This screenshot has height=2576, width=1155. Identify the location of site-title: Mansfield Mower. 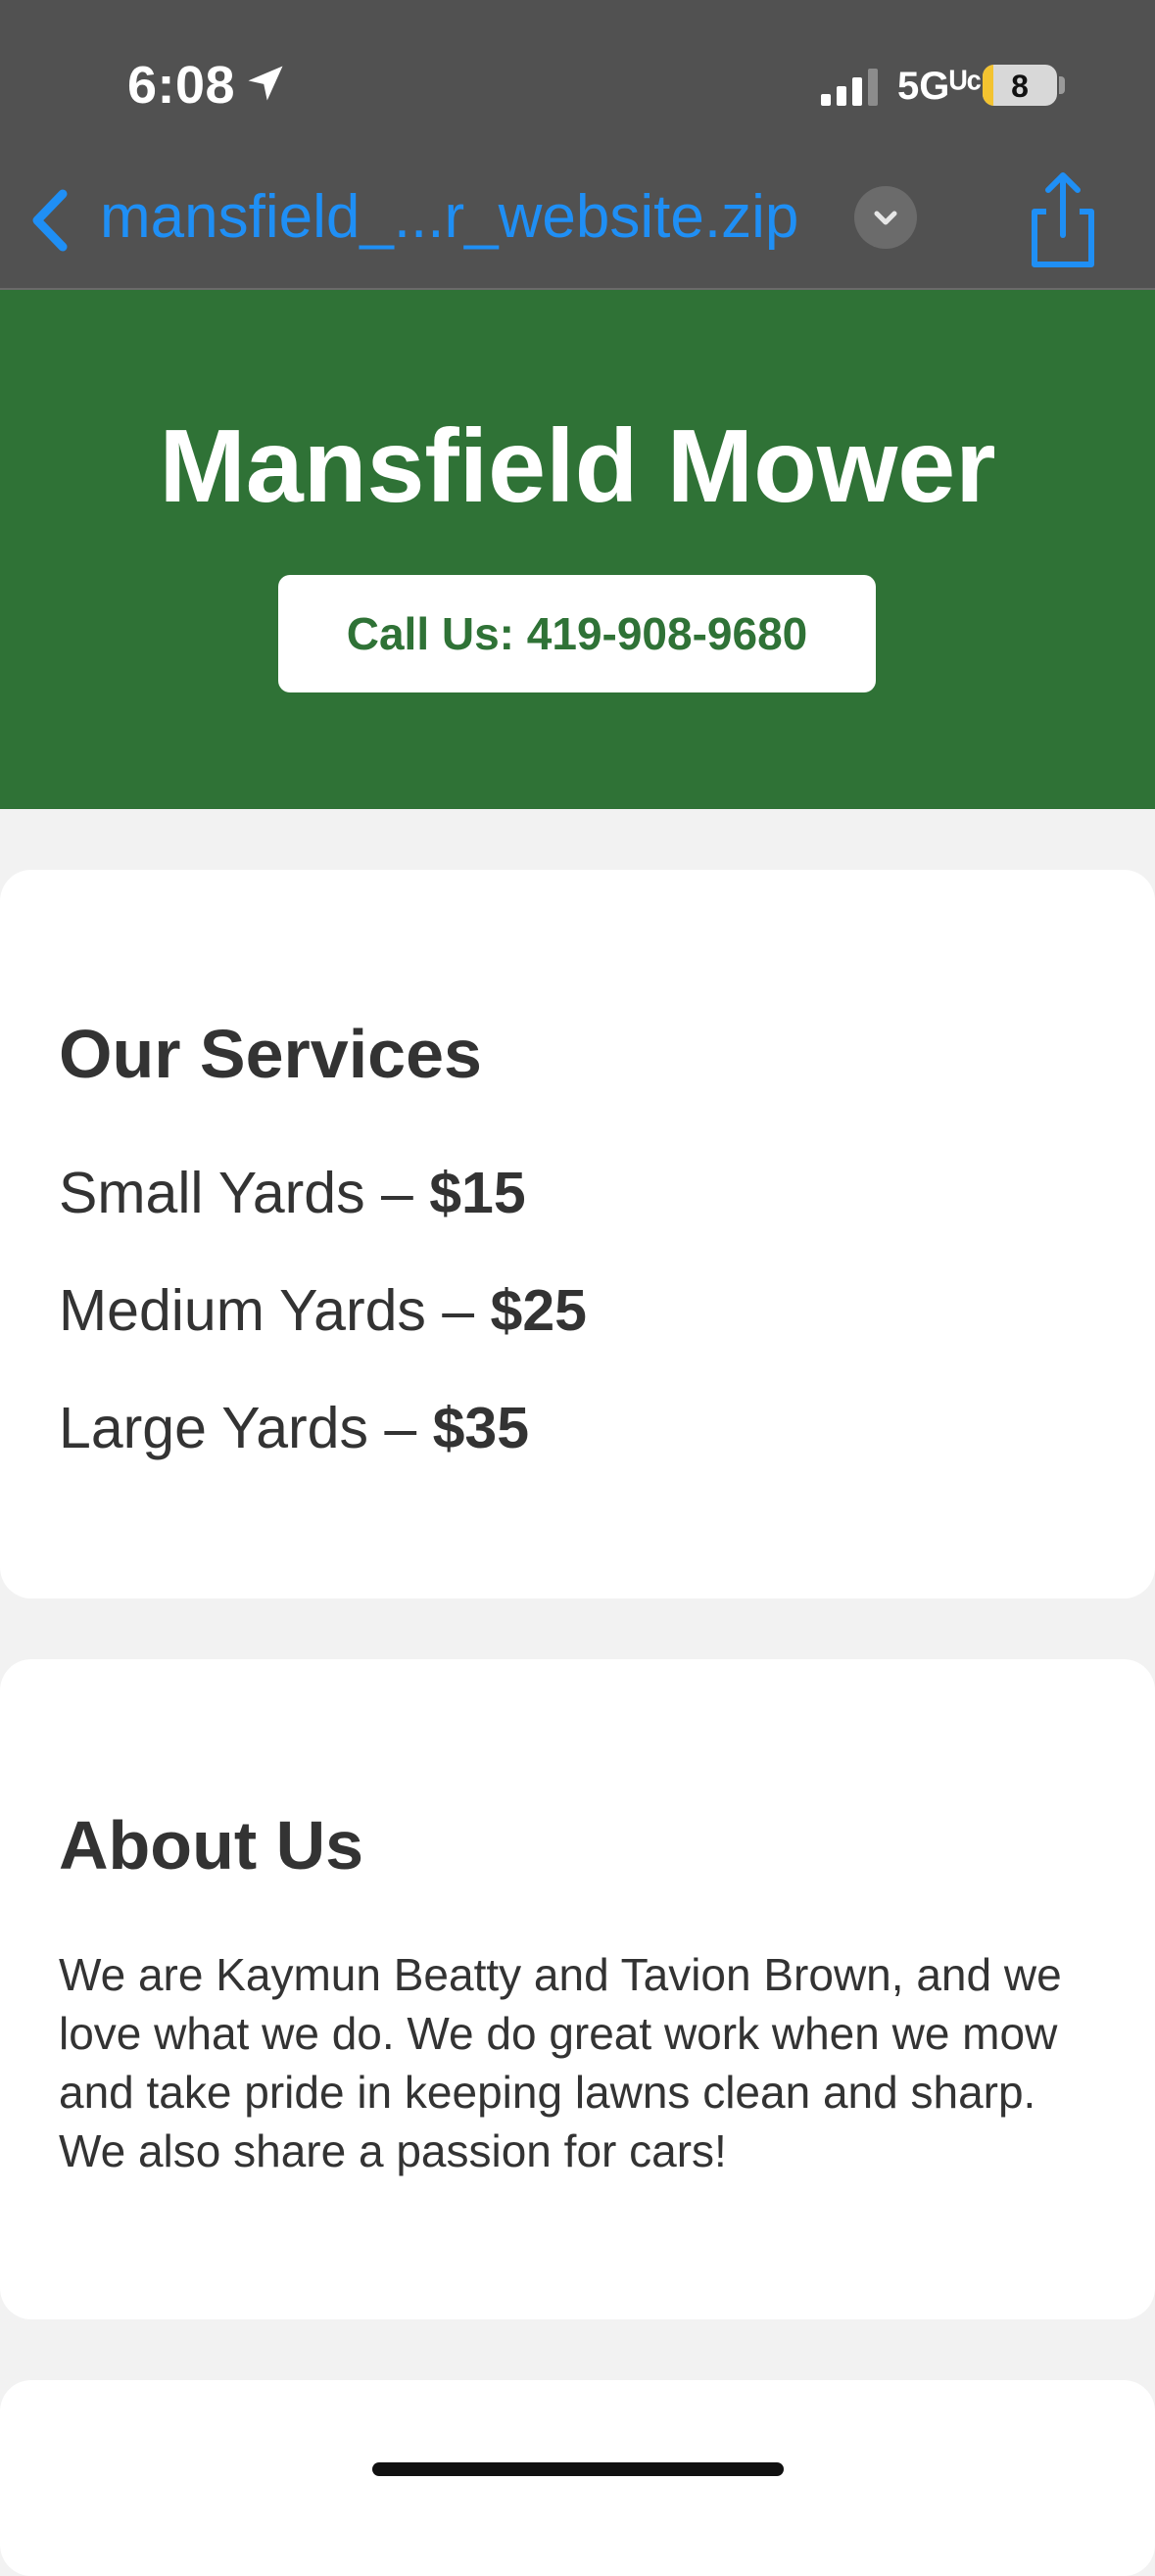
(577, 466).